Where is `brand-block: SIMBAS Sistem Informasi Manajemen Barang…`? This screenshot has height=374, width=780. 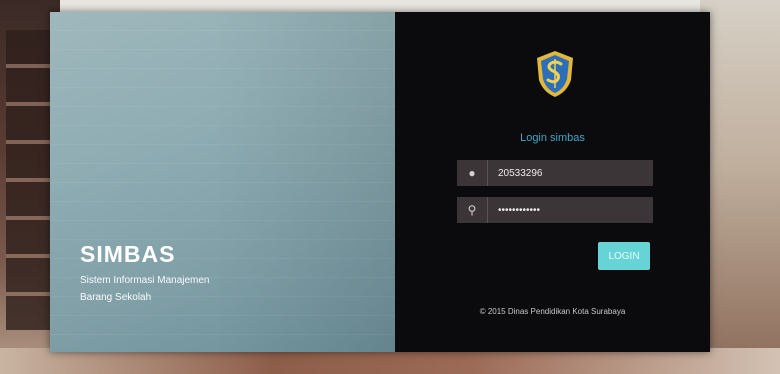 brand-block: SIMBAS Sistem Informasi Manajemen Barang… is located at coordinates (160, 273).